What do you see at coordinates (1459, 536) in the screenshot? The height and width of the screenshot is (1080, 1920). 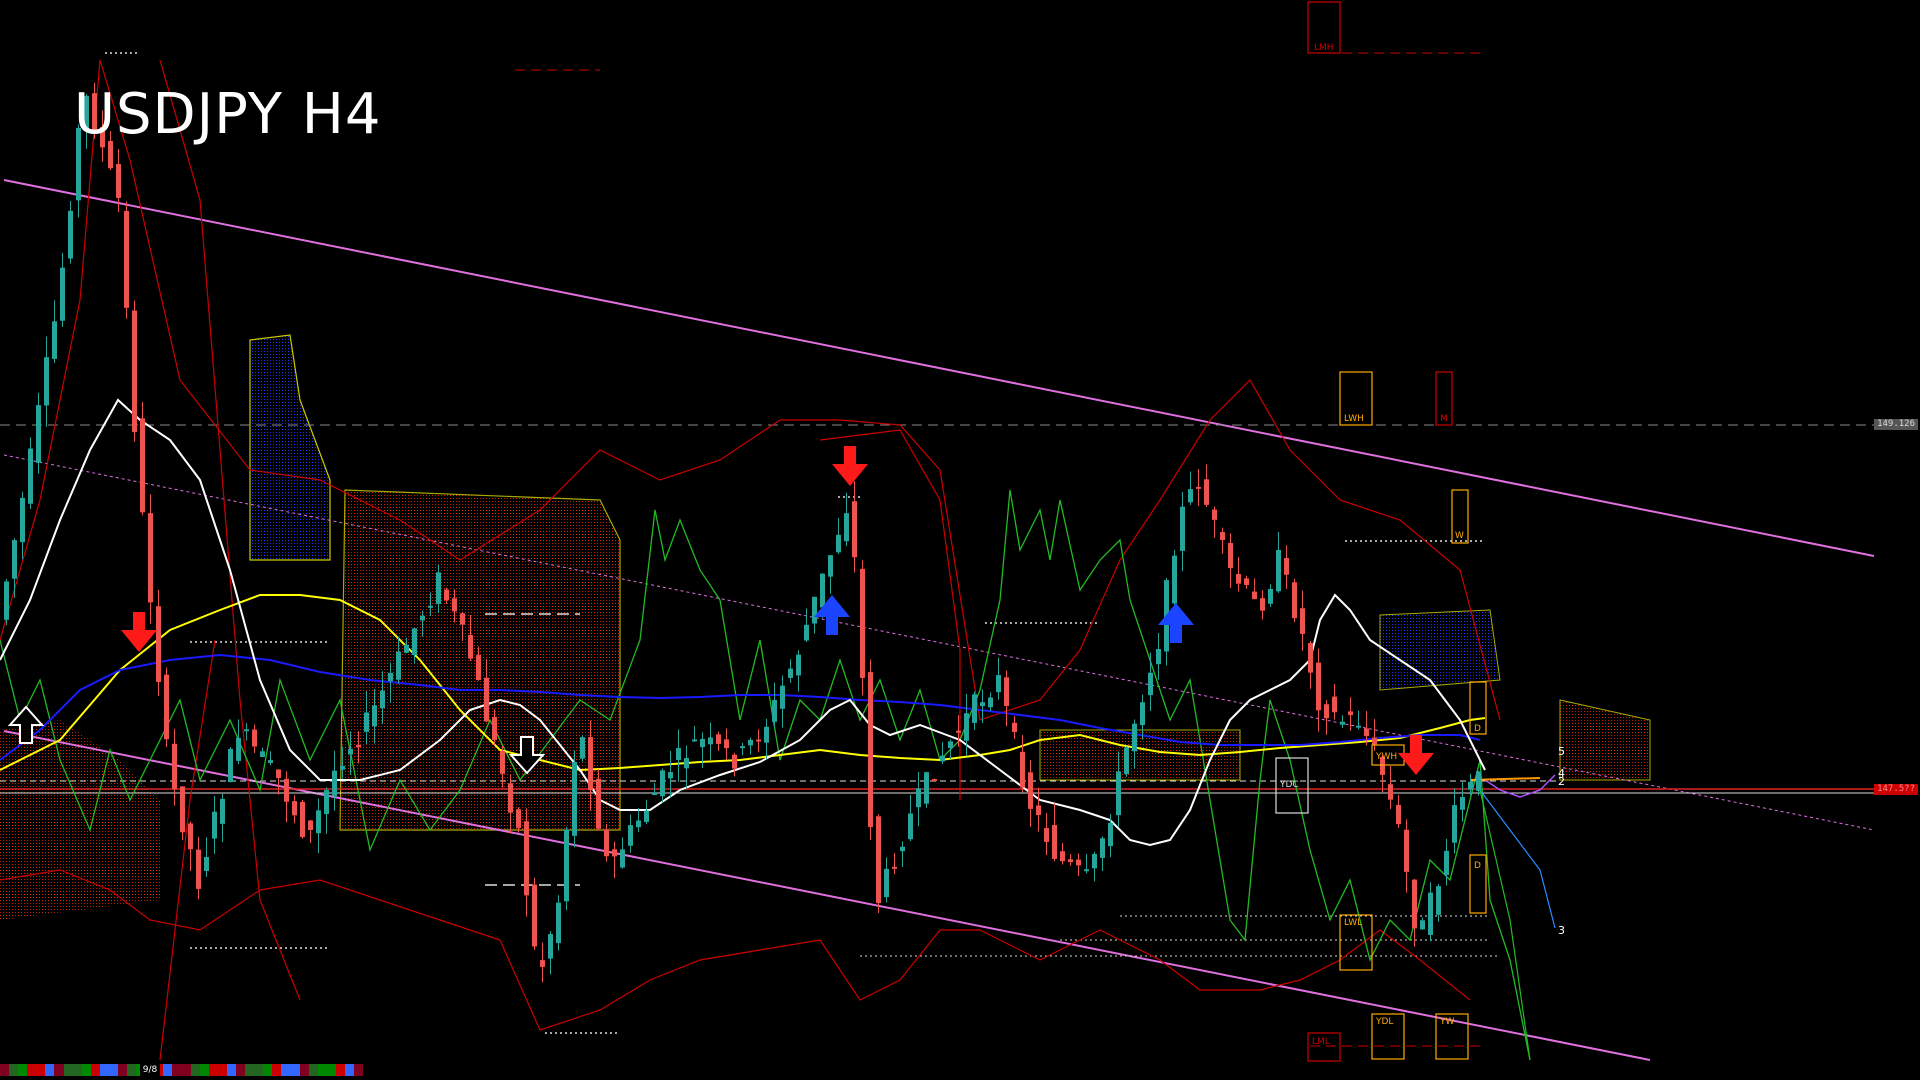 I see `label-w: W` at bounding box center [1459, 536].